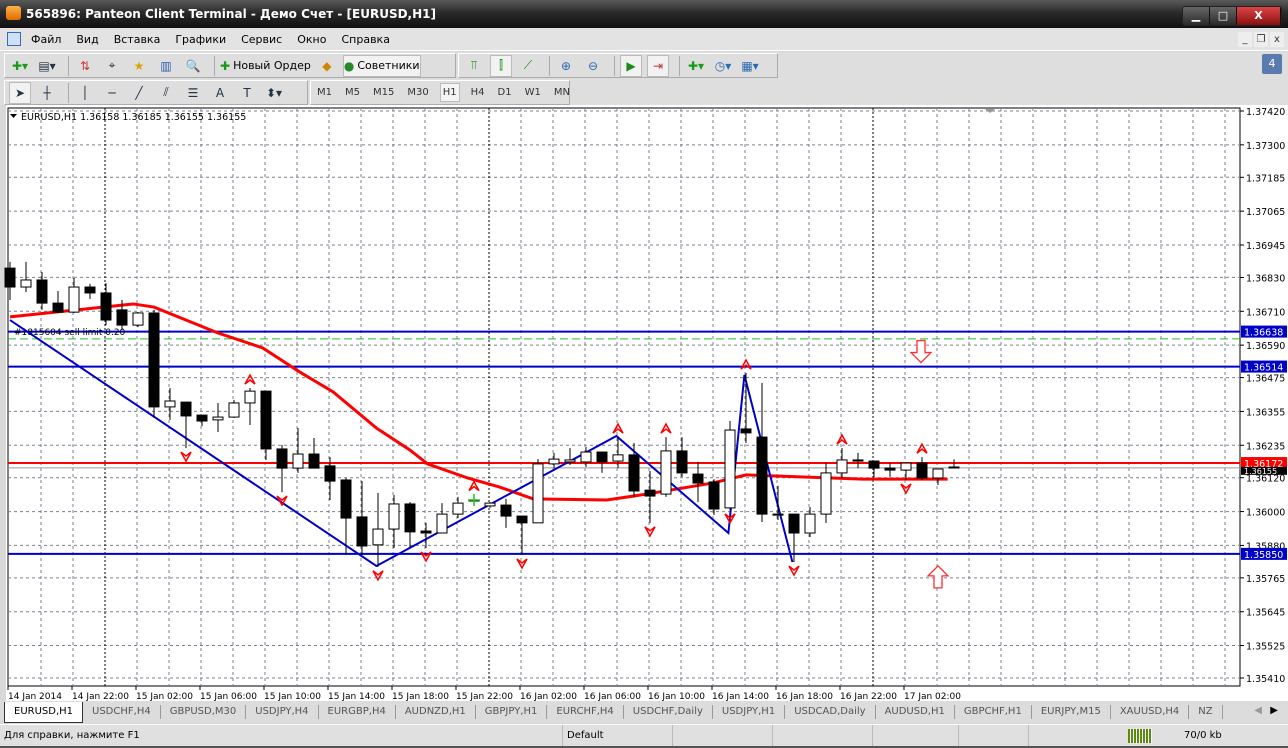 The image size is (1288, 748). Describe the element at coordinates (868, 696) in the screenshot. I see `time-axis-label: 16 Jan 22:00` at that location.